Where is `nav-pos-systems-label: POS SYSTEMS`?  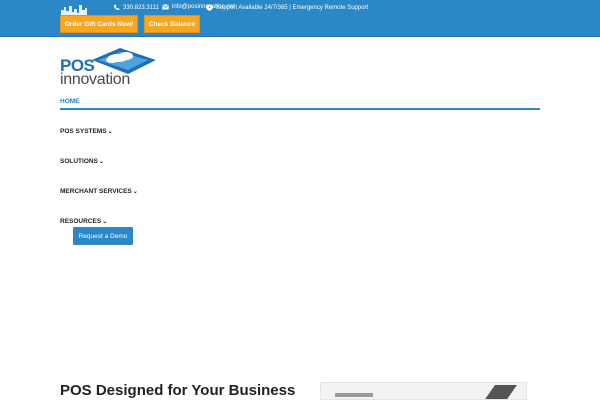 nav-pos-systems-label: POS SYSTEMS is located at coordinates (83, 131).